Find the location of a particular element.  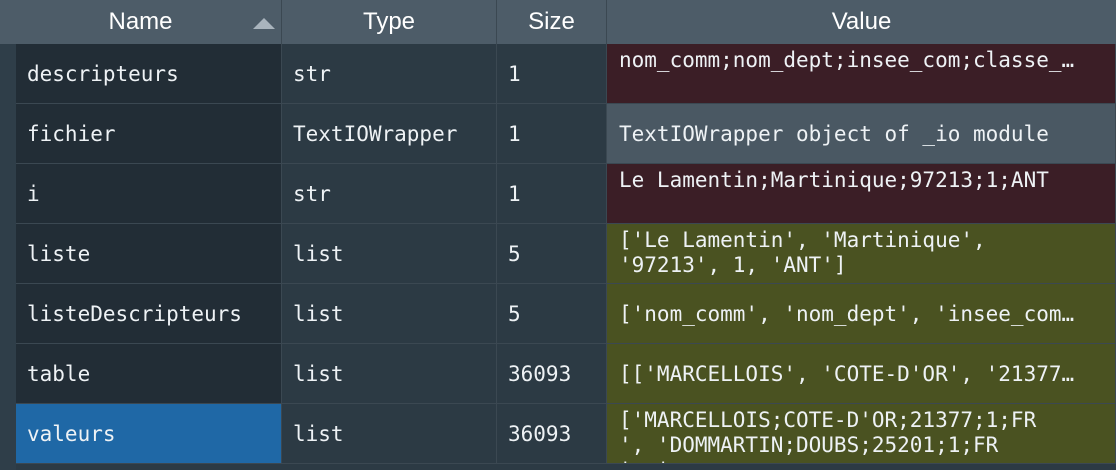

column-header-type: Type is located at coordinates (389, 22).